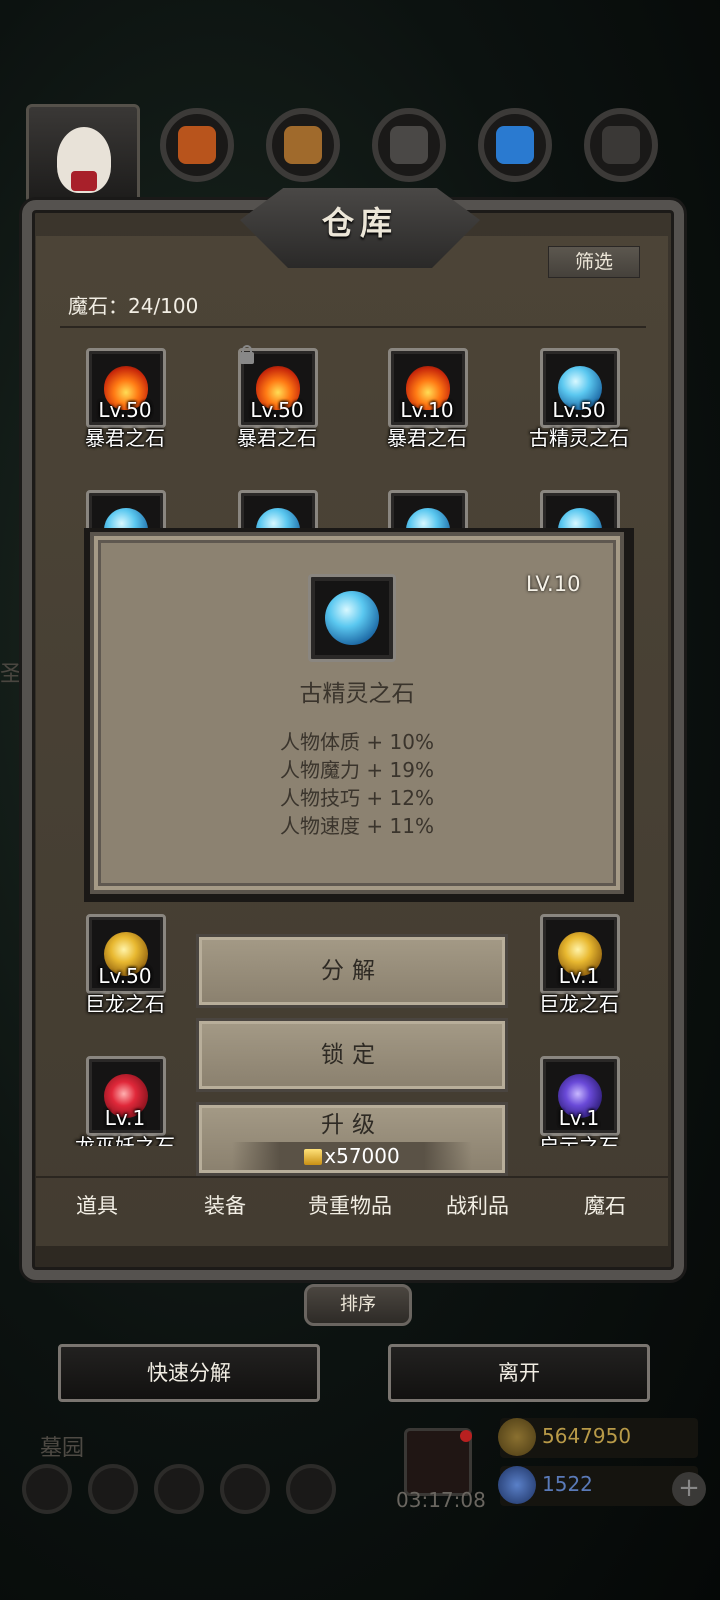 The height and width of the screenshot is (1600, 720). I want to click on popup-stat: 人物体质 + 10%, so click(357, 742).